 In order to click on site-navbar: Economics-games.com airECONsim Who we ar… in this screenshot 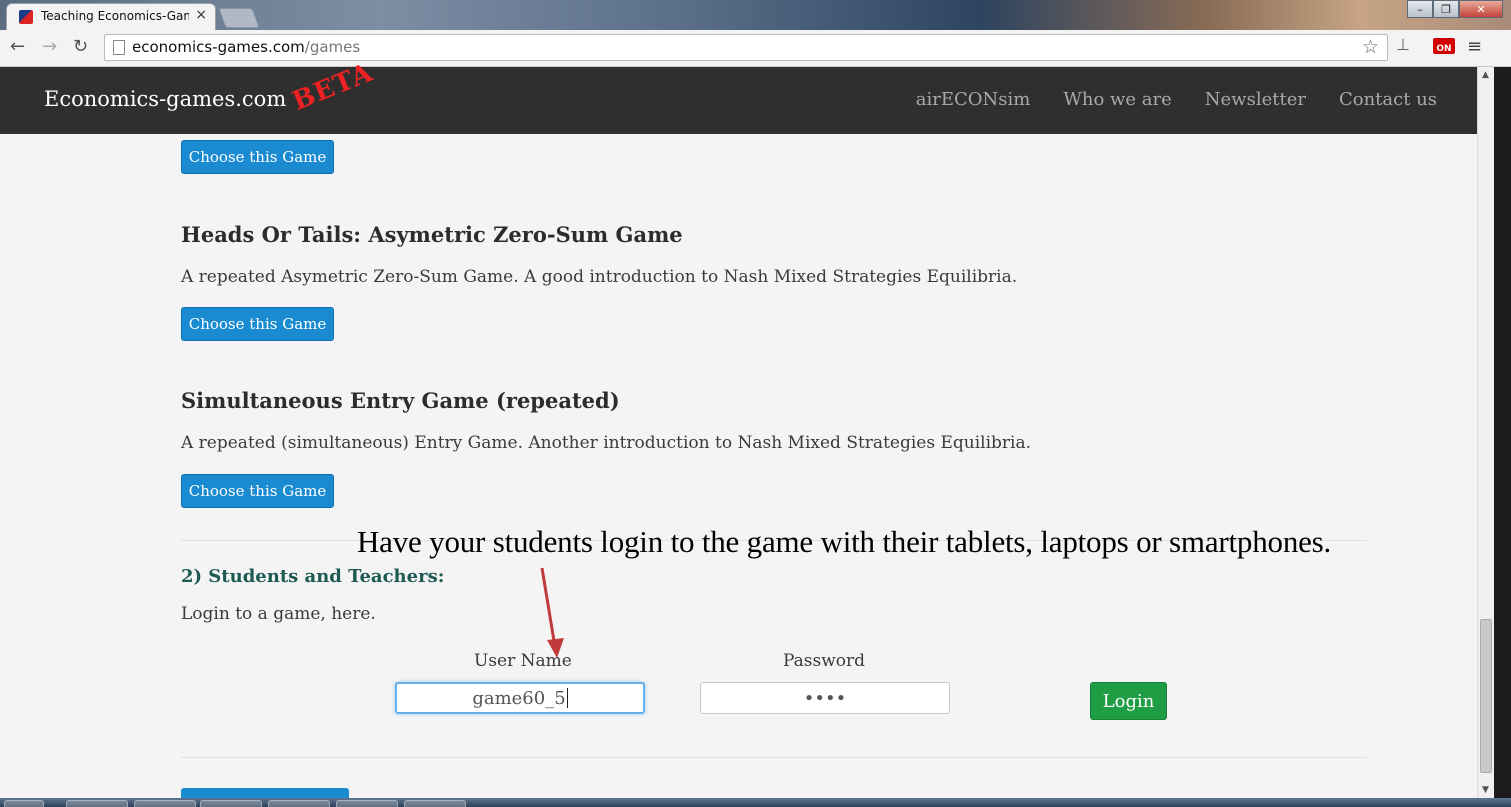, I will do `click(738, 100)`.